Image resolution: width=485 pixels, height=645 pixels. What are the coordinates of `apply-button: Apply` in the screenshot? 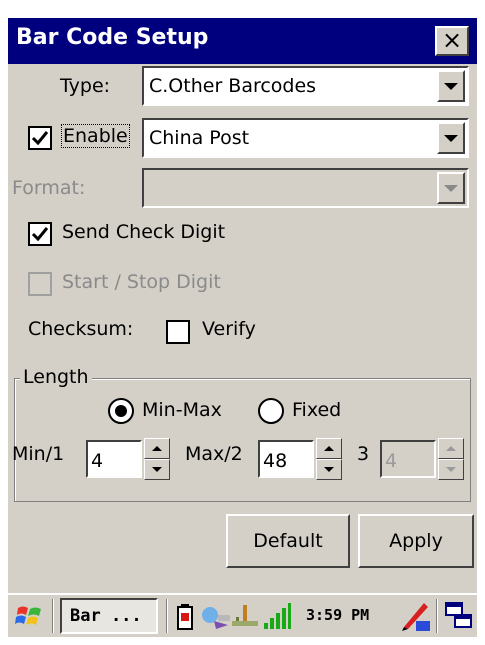 It's located at (416, 541).